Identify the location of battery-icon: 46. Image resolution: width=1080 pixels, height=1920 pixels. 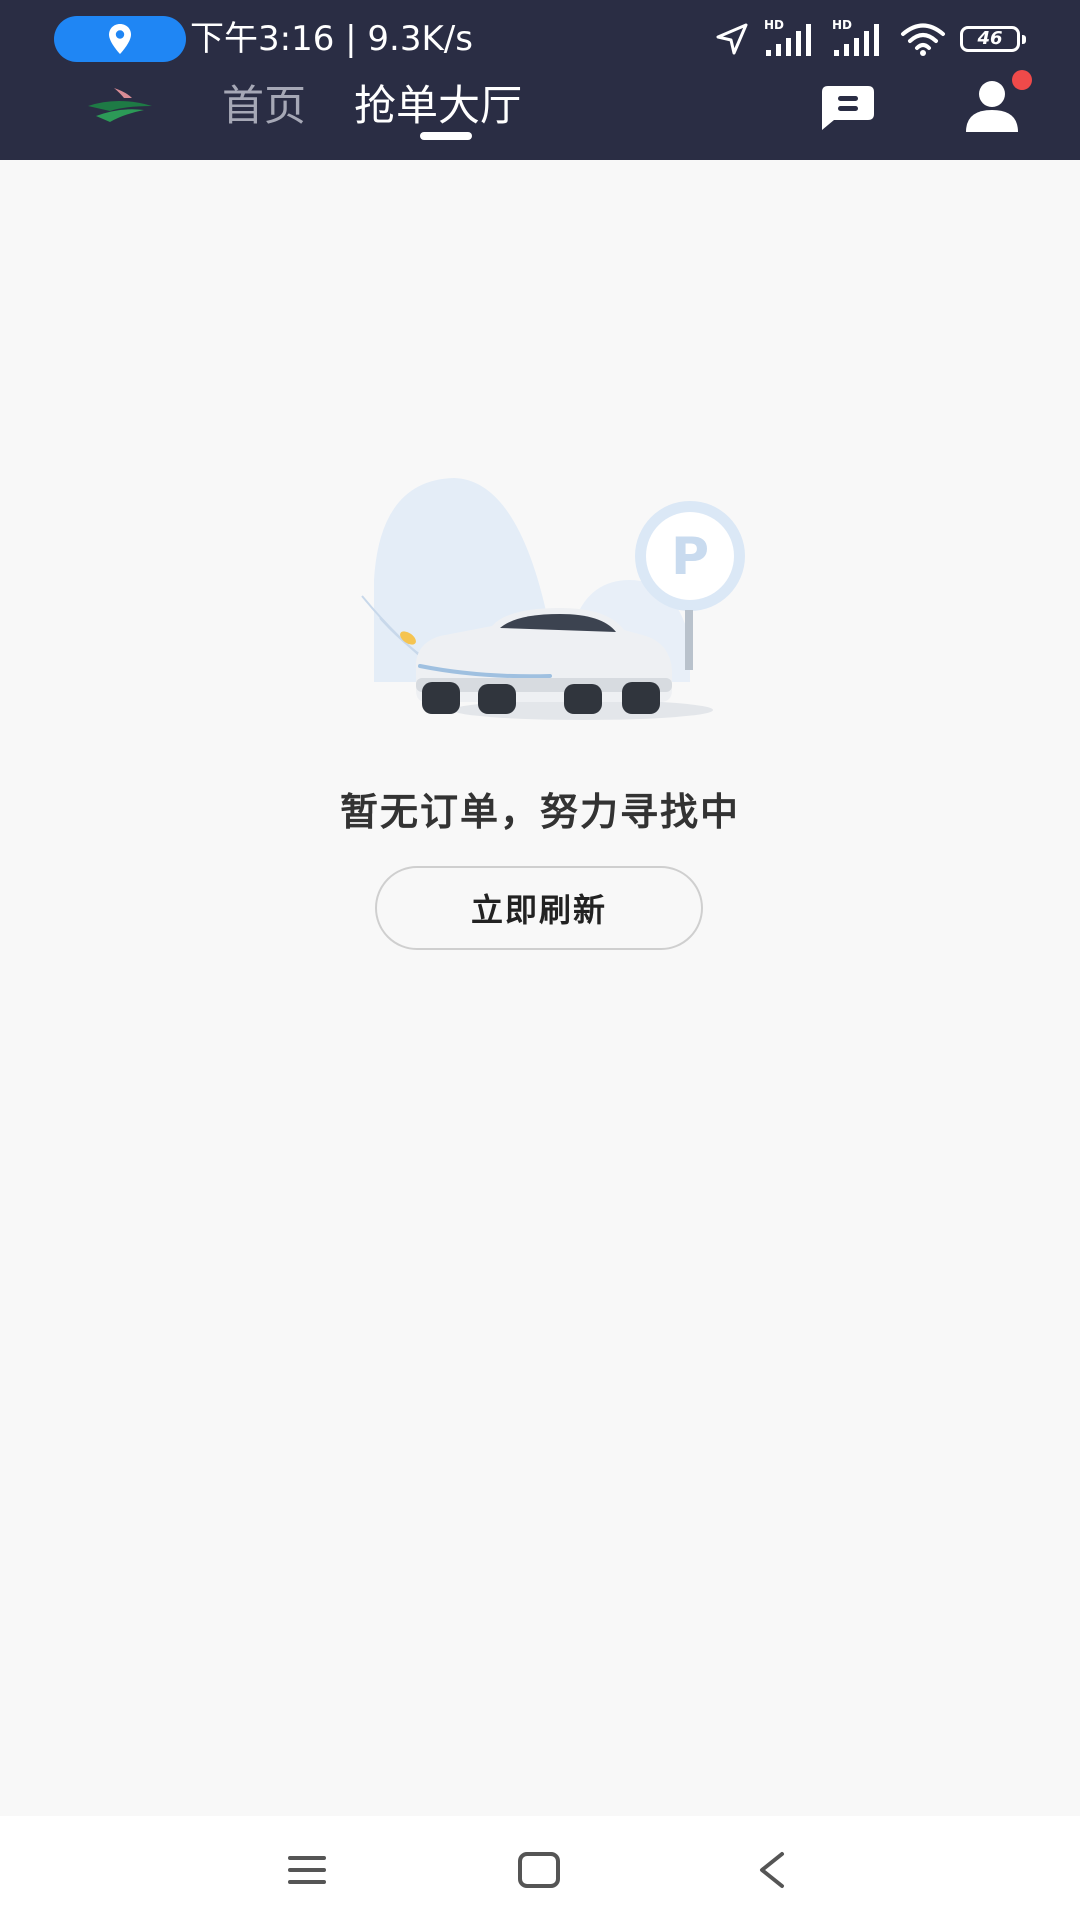
(993, 39).